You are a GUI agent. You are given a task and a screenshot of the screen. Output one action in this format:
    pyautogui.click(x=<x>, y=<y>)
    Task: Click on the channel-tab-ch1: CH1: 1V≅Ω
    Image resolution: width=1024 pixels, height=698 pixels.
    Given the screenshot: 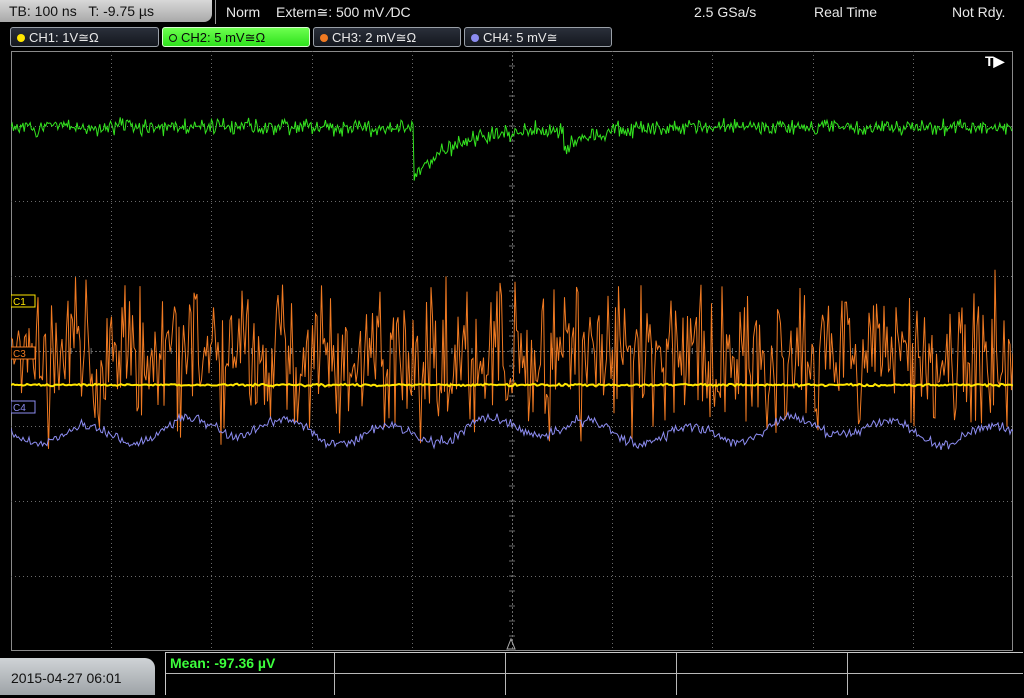 What is the action you would take?
    pyautogui.click(x=84, y=37)
    